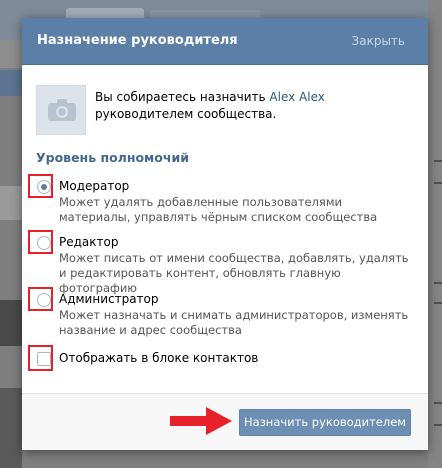 The width and height of the screenshot is (442, 468). What do you see at coordinates (201, 421) in the screenshot?
I see `arrow-right-icon` at bounding box center [201, 421].